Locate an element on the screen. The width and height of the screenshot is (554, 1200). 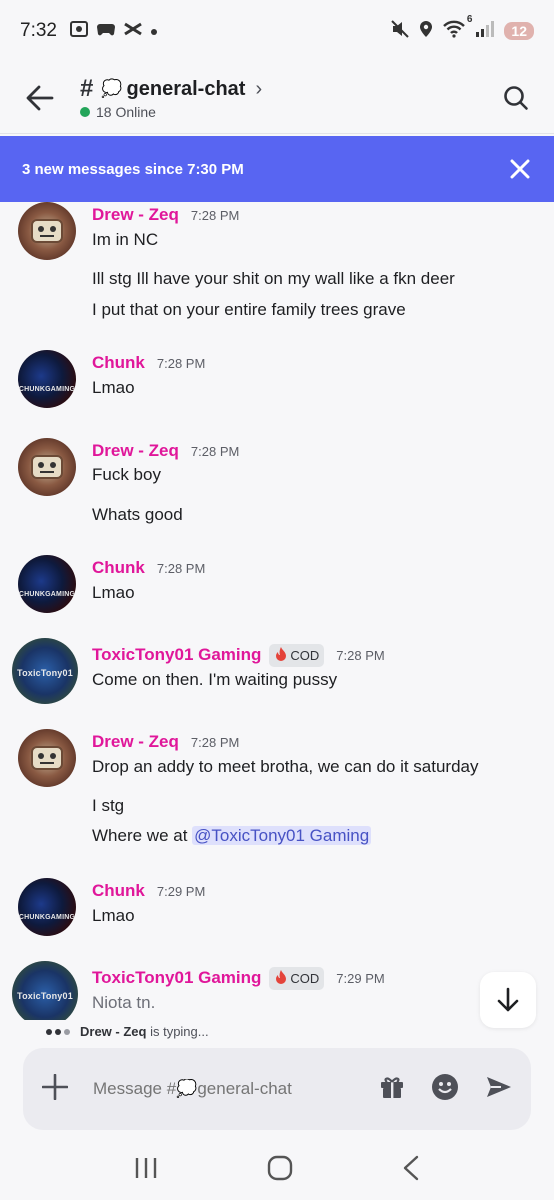
online-status: 18 Online is located at coordinates (171, 112).